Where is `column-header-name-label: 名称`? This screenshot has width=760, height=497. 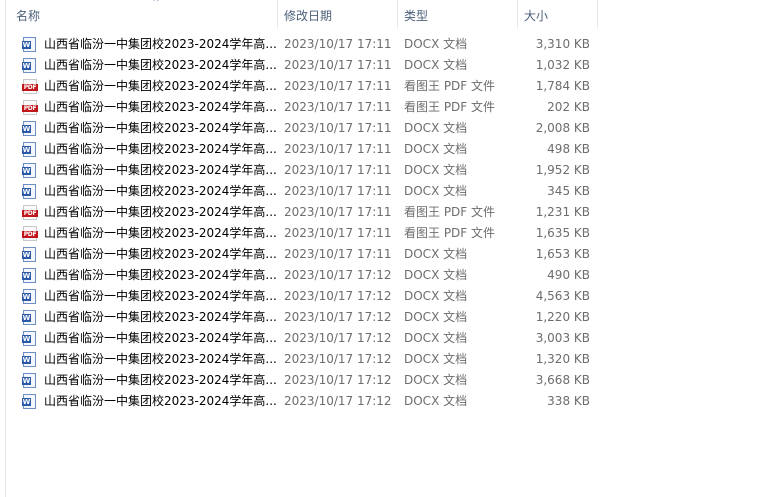
column-header-name-label: 名称 is located at coordinates (28, 16).